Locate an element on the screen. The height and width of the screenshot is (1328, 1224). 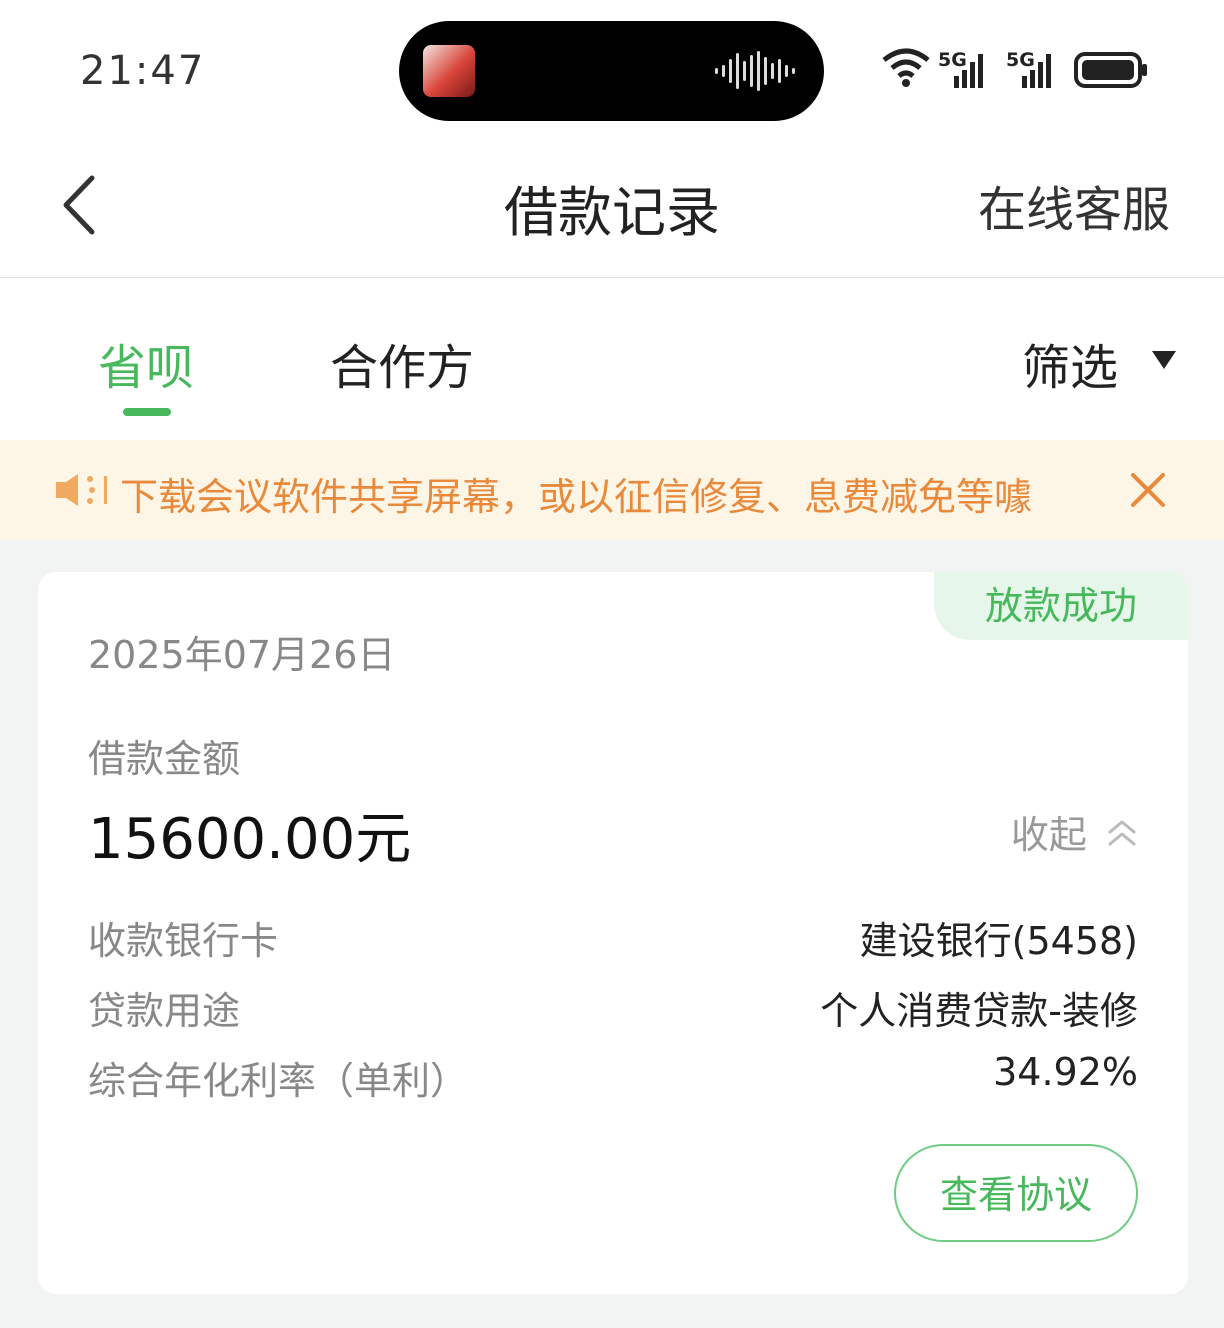
tab-shengbei: 省呗 is located at coordinates (146, 363).